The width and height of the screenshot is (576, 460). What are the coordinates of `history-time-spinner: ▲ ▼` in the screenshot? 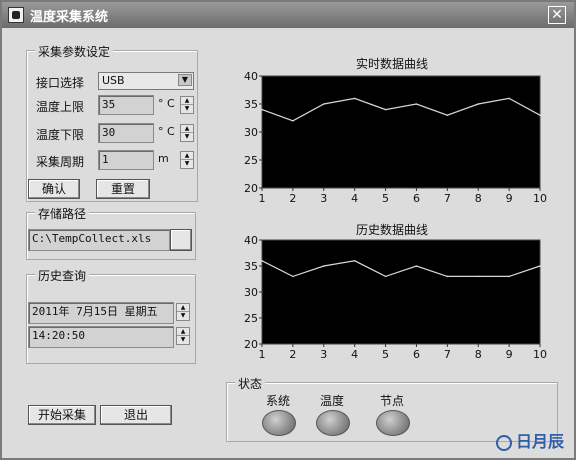 It's located at (183, 336).